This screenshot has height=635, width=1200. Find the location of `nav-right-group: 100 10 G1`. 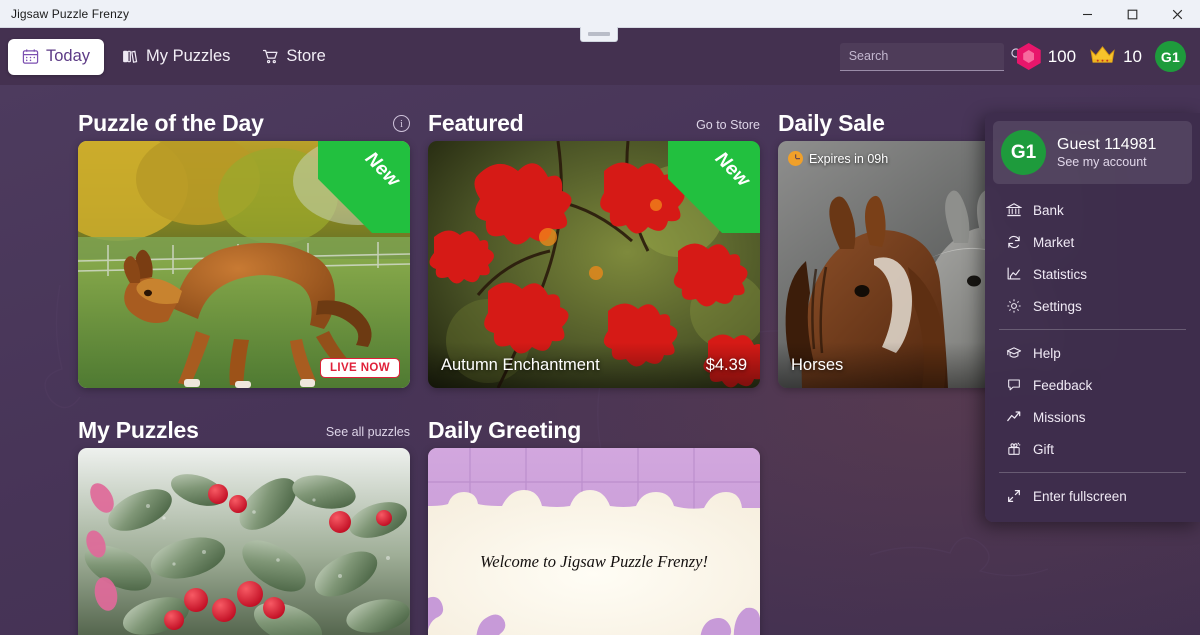

nav-right-group: 100 10 G1 is located at coordinates (1012, 56).